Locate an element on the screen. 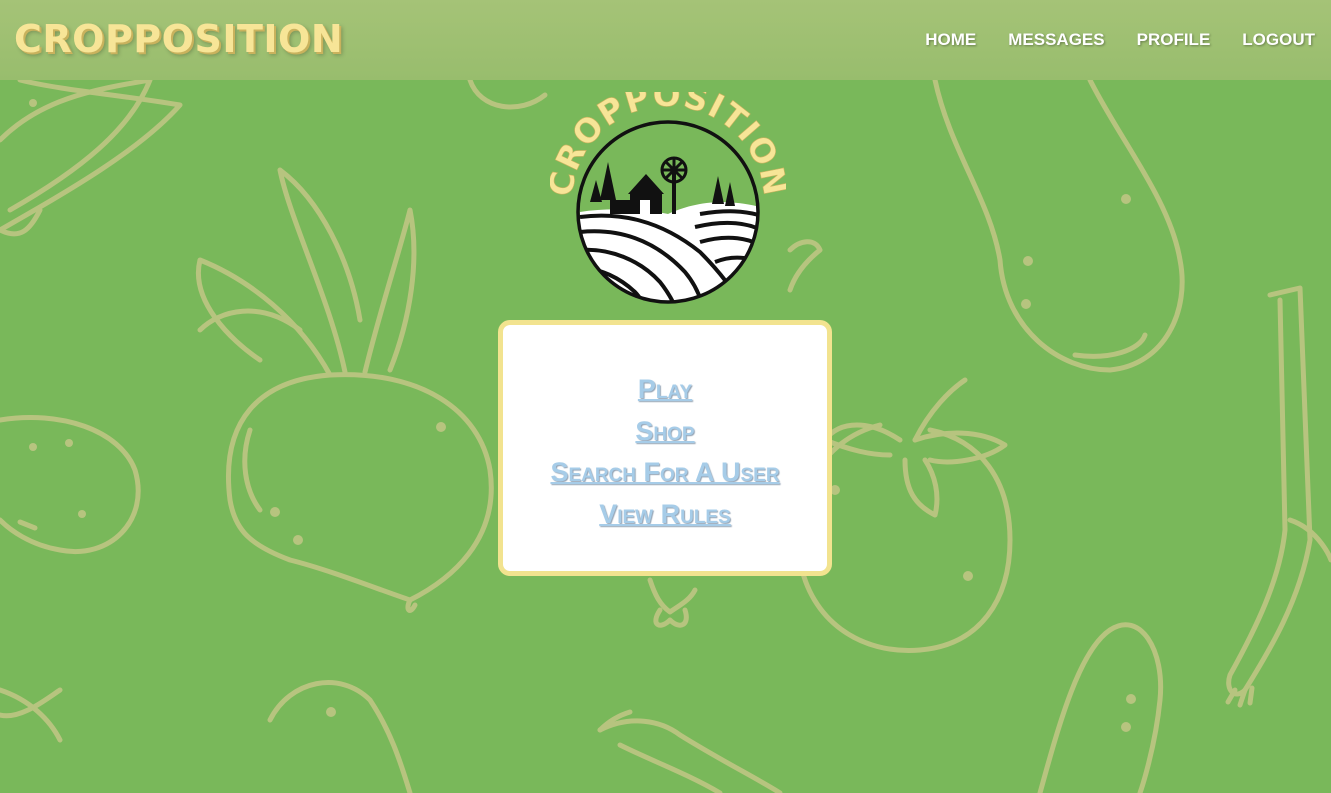 This screenshot has height=793, width=1331. brand-logo-text: CROPPOSITION is located at coordinates (178, 39).